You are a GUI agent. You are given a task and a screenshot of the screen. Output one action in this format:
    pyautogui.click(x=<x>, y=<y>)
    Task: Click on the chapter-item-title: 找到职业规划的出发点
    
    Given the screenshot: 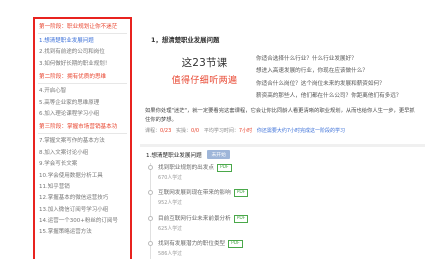 What is the action you would take?
    pyautogui.click(x=186, y=168)
    